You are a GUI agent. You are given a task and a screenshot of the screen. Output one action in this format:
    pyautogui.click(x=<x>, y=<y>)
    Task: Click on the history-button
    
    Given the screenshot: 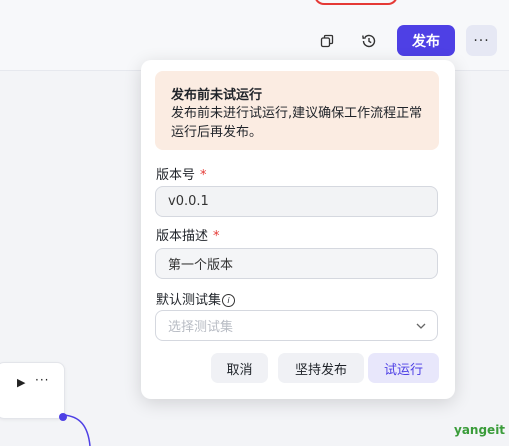 What is the action you would take?
    pyautogui.click(x=369, y=41)
    